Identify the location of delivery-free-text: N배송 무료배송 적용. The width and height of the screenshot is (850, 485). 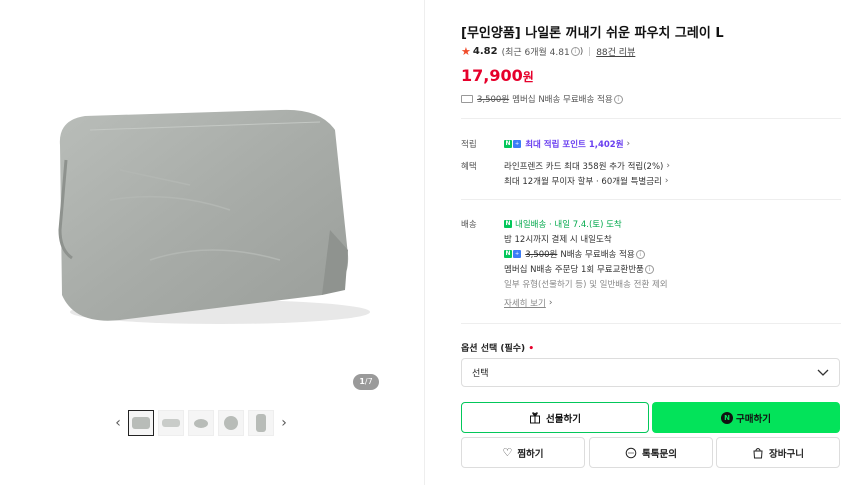
(597, 255).